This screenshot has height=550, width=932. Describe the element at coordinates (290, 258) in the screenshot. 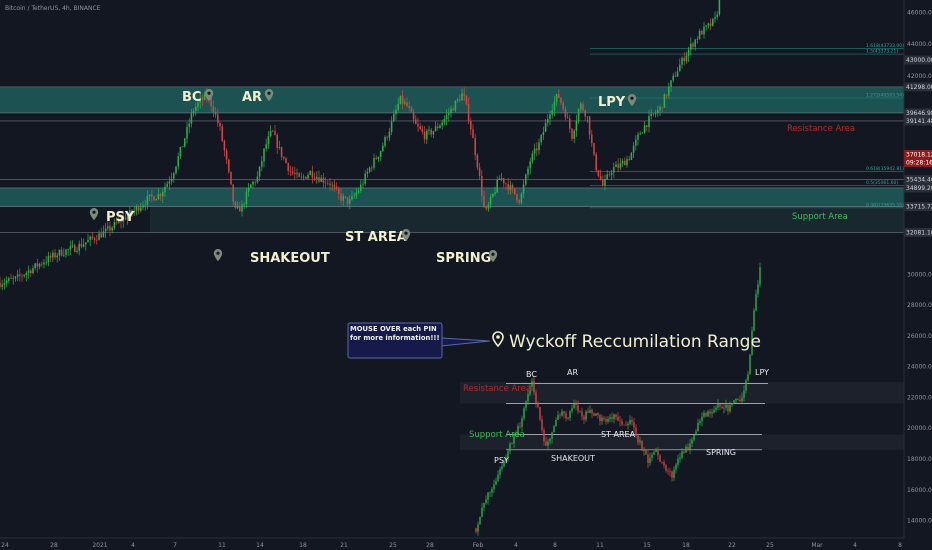

I see `pin-shakeout-label: SHAKEOUT` at that location.